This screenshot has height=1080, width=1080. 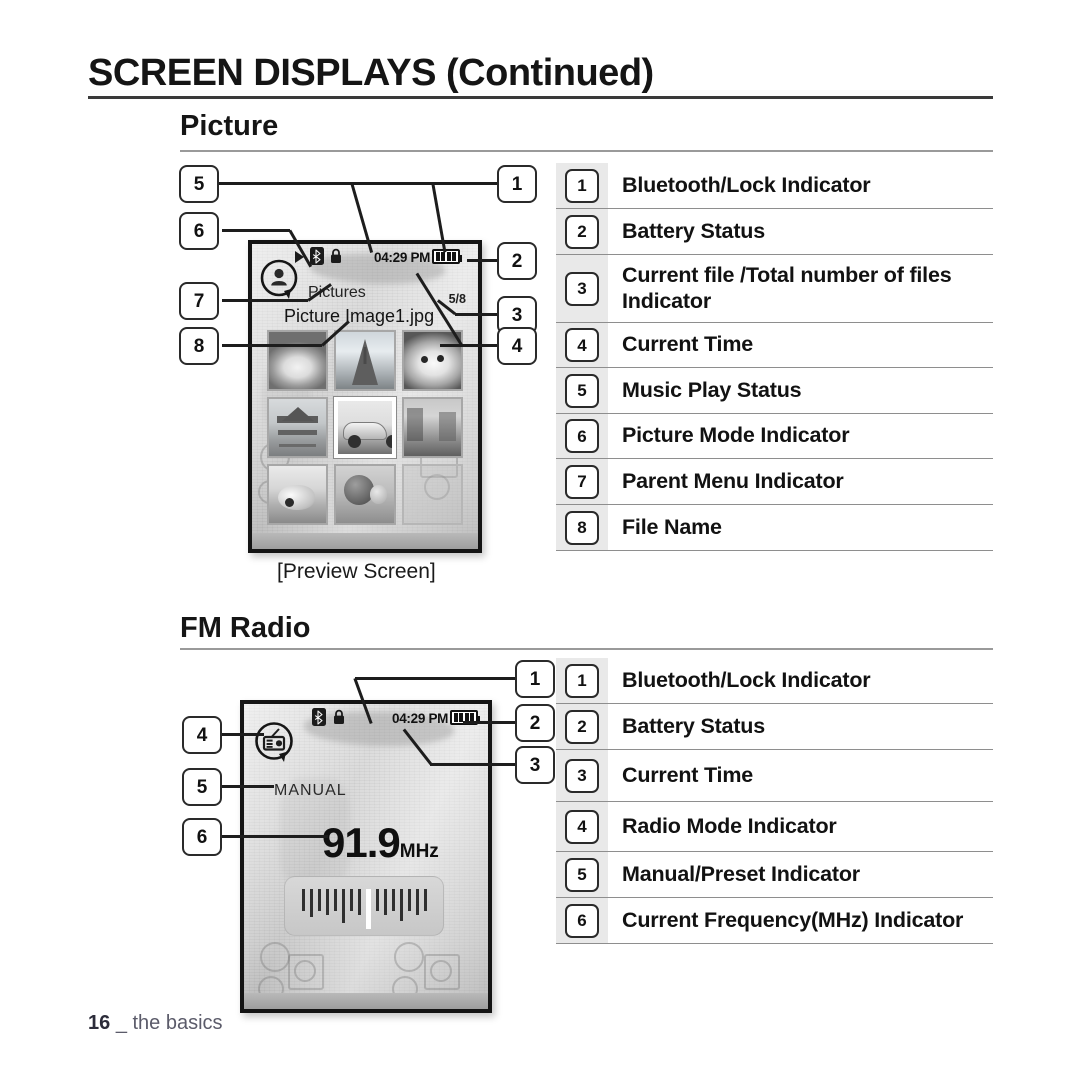 I want to click on screen-bottom-strip, so click(x=365, y=541).